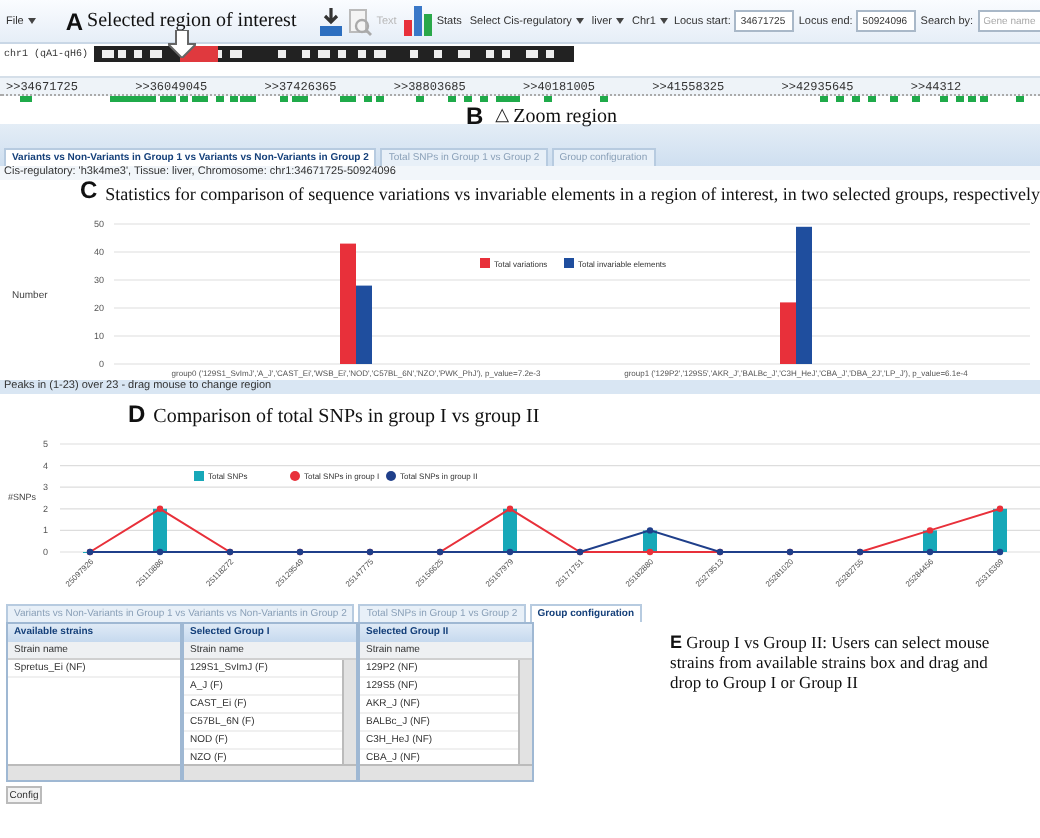  What do you see at coordinates (331, 21) in the screenshot?
I see `download-icon` at bounding box center [331, 21].